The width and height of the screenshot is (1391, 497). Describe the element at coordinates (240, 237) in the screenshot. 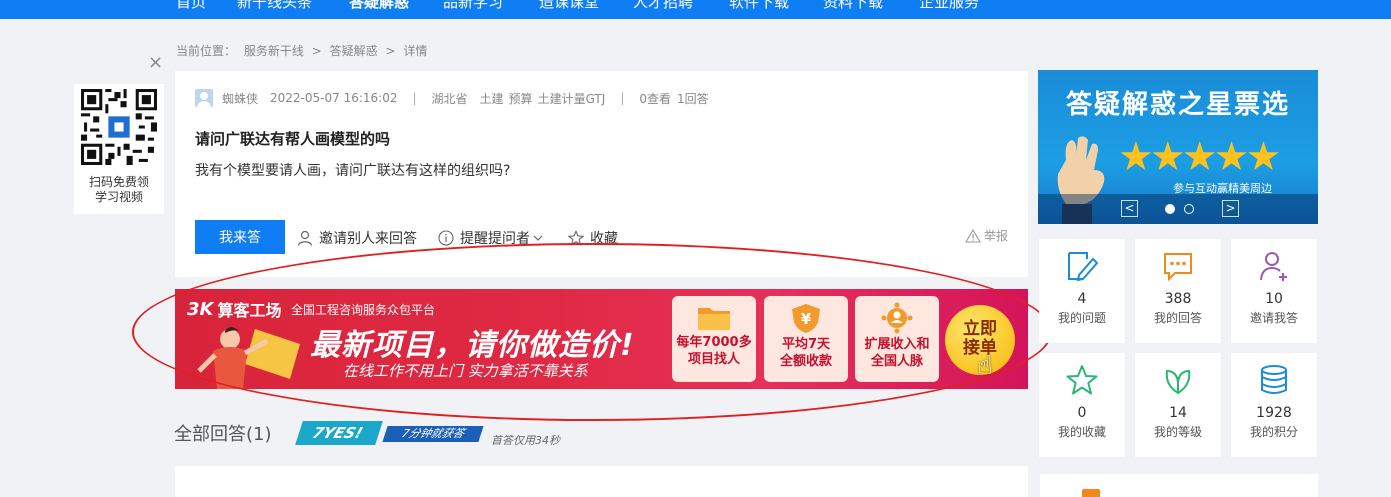

I see `answer-button: 我来答` at that location.